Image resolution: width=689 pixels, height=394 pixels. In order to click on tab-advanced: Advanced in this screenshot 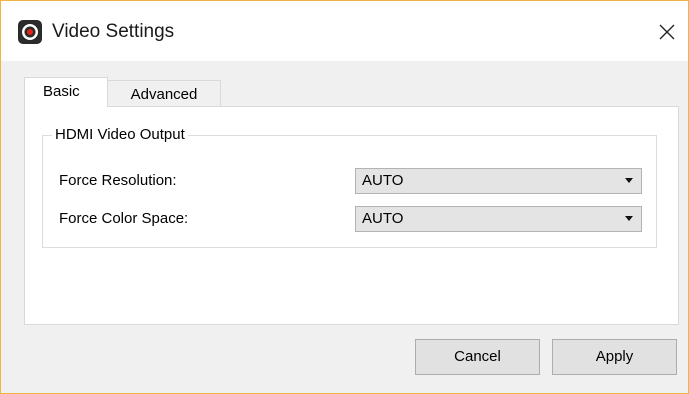, I will do `click(164, 93)`.